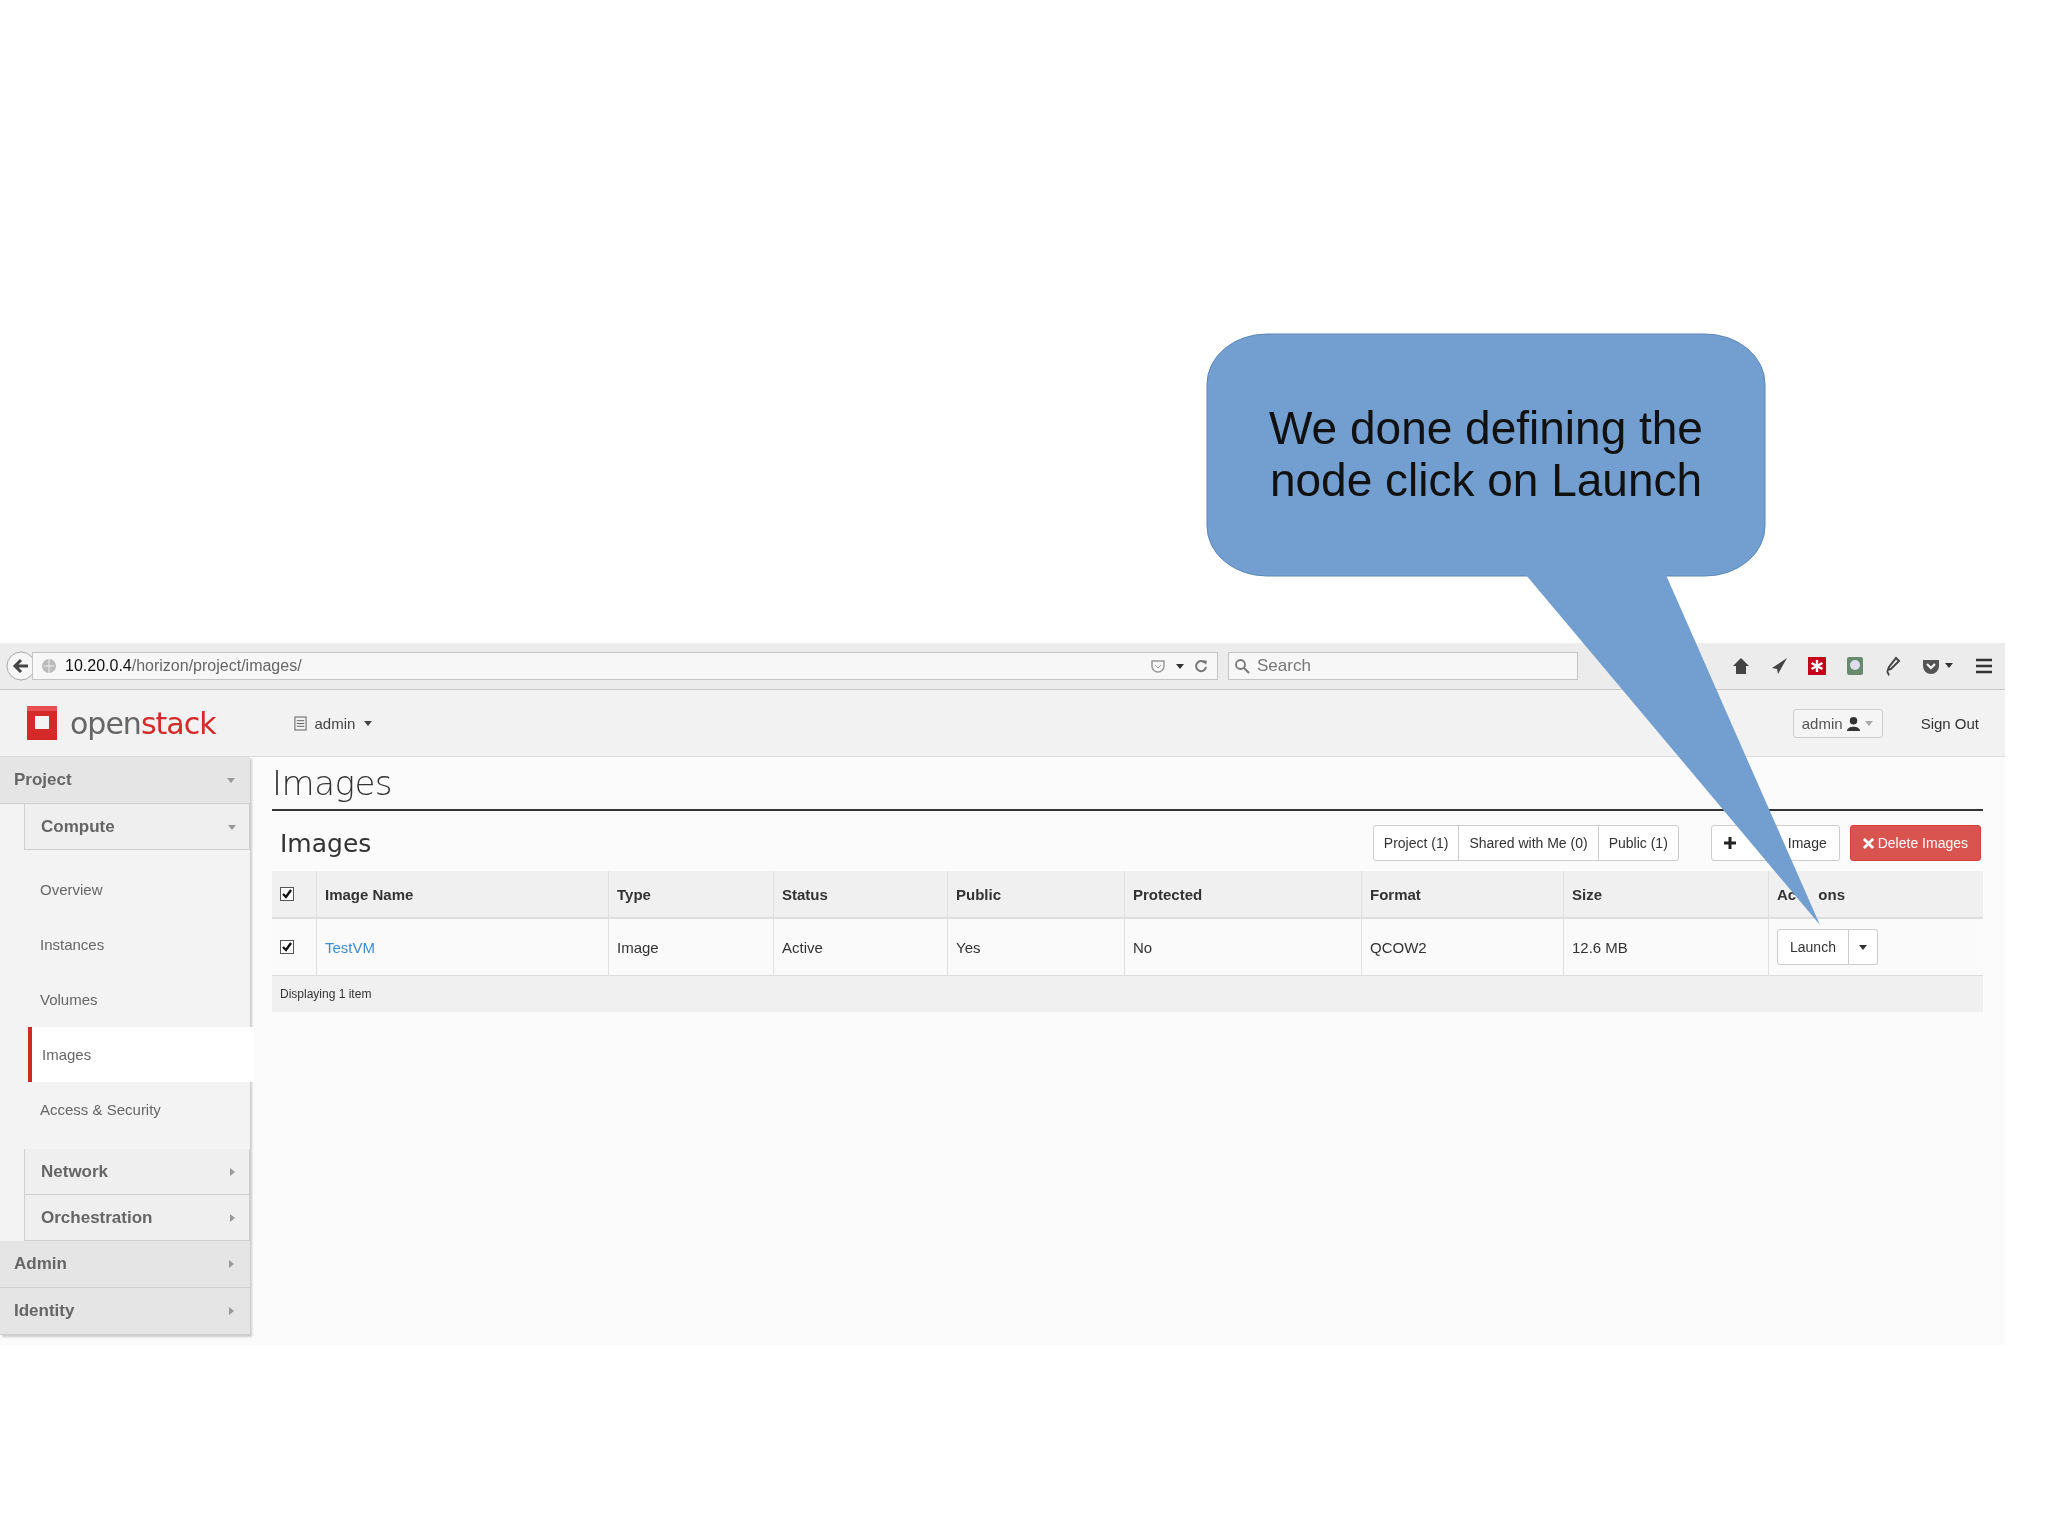 This screenshot has width=2048, height=1535. I want to click on sidebar-group-header: Orchestration, so click(137, 1218).